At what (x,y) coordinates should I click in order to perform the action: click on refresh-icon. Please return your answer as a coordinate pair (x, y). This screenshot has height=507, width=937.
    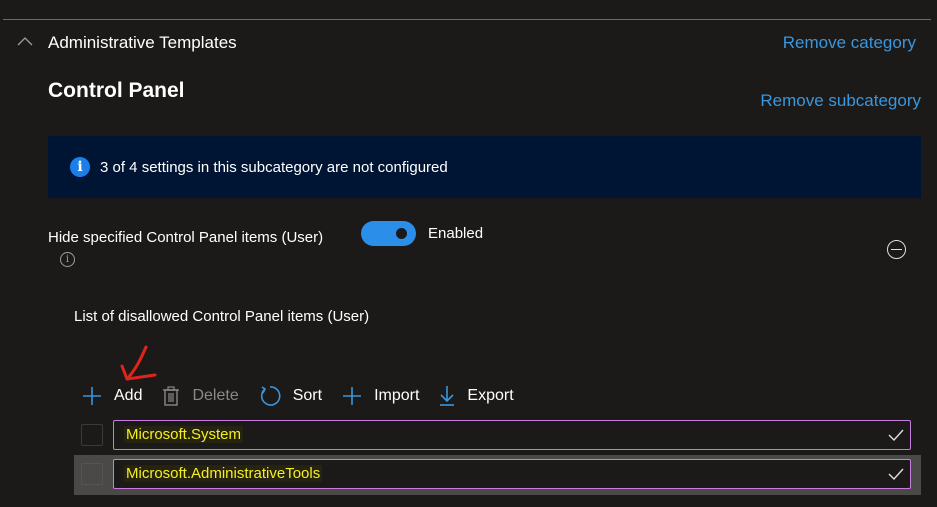
    Looking at the image, I should click on (270, 396).